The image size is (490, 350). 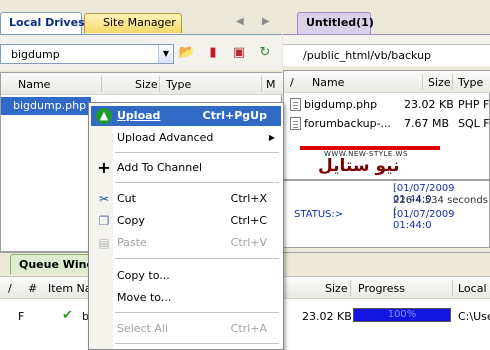 I want to click on menu-shortcut: Ctrl+V, so click(x=248, y=242).